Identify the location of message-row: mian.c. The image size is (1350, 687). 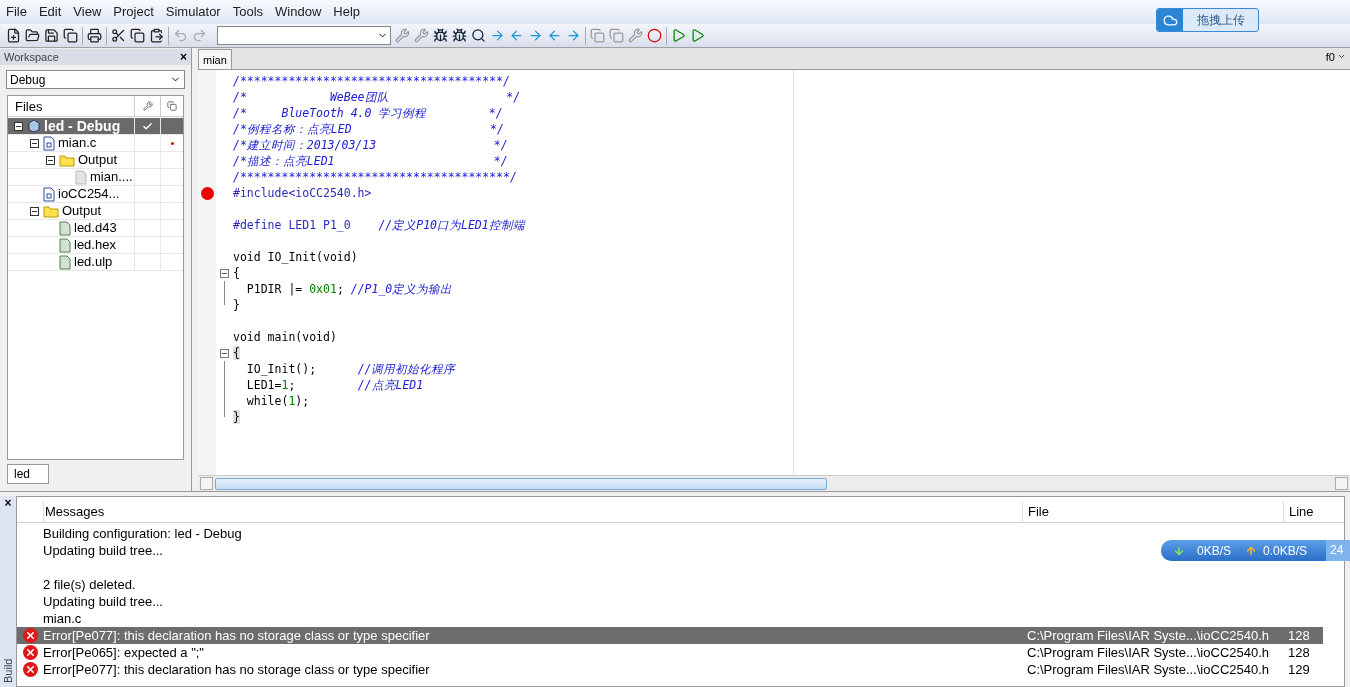
(670, 618).